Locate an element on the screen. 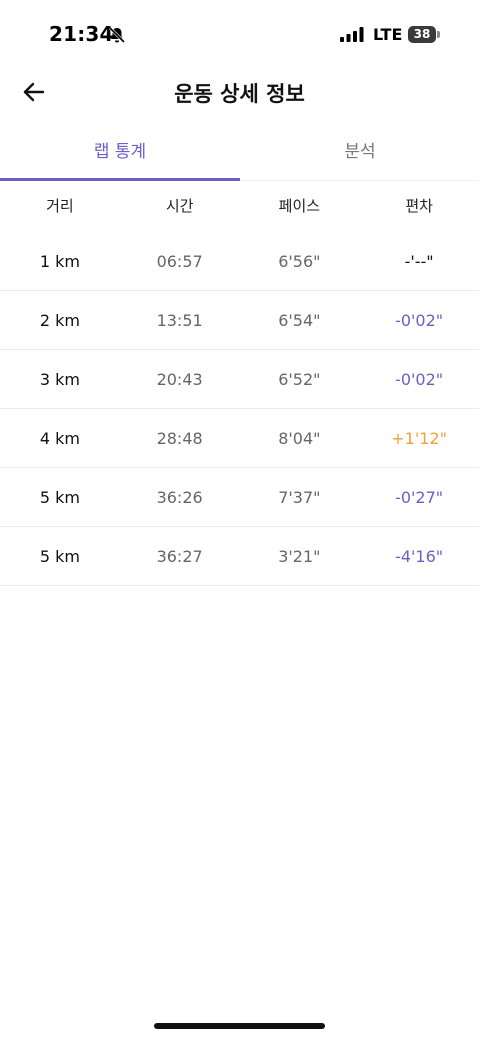  lap-deviation: -'--" is located at coordinates (419, 261).